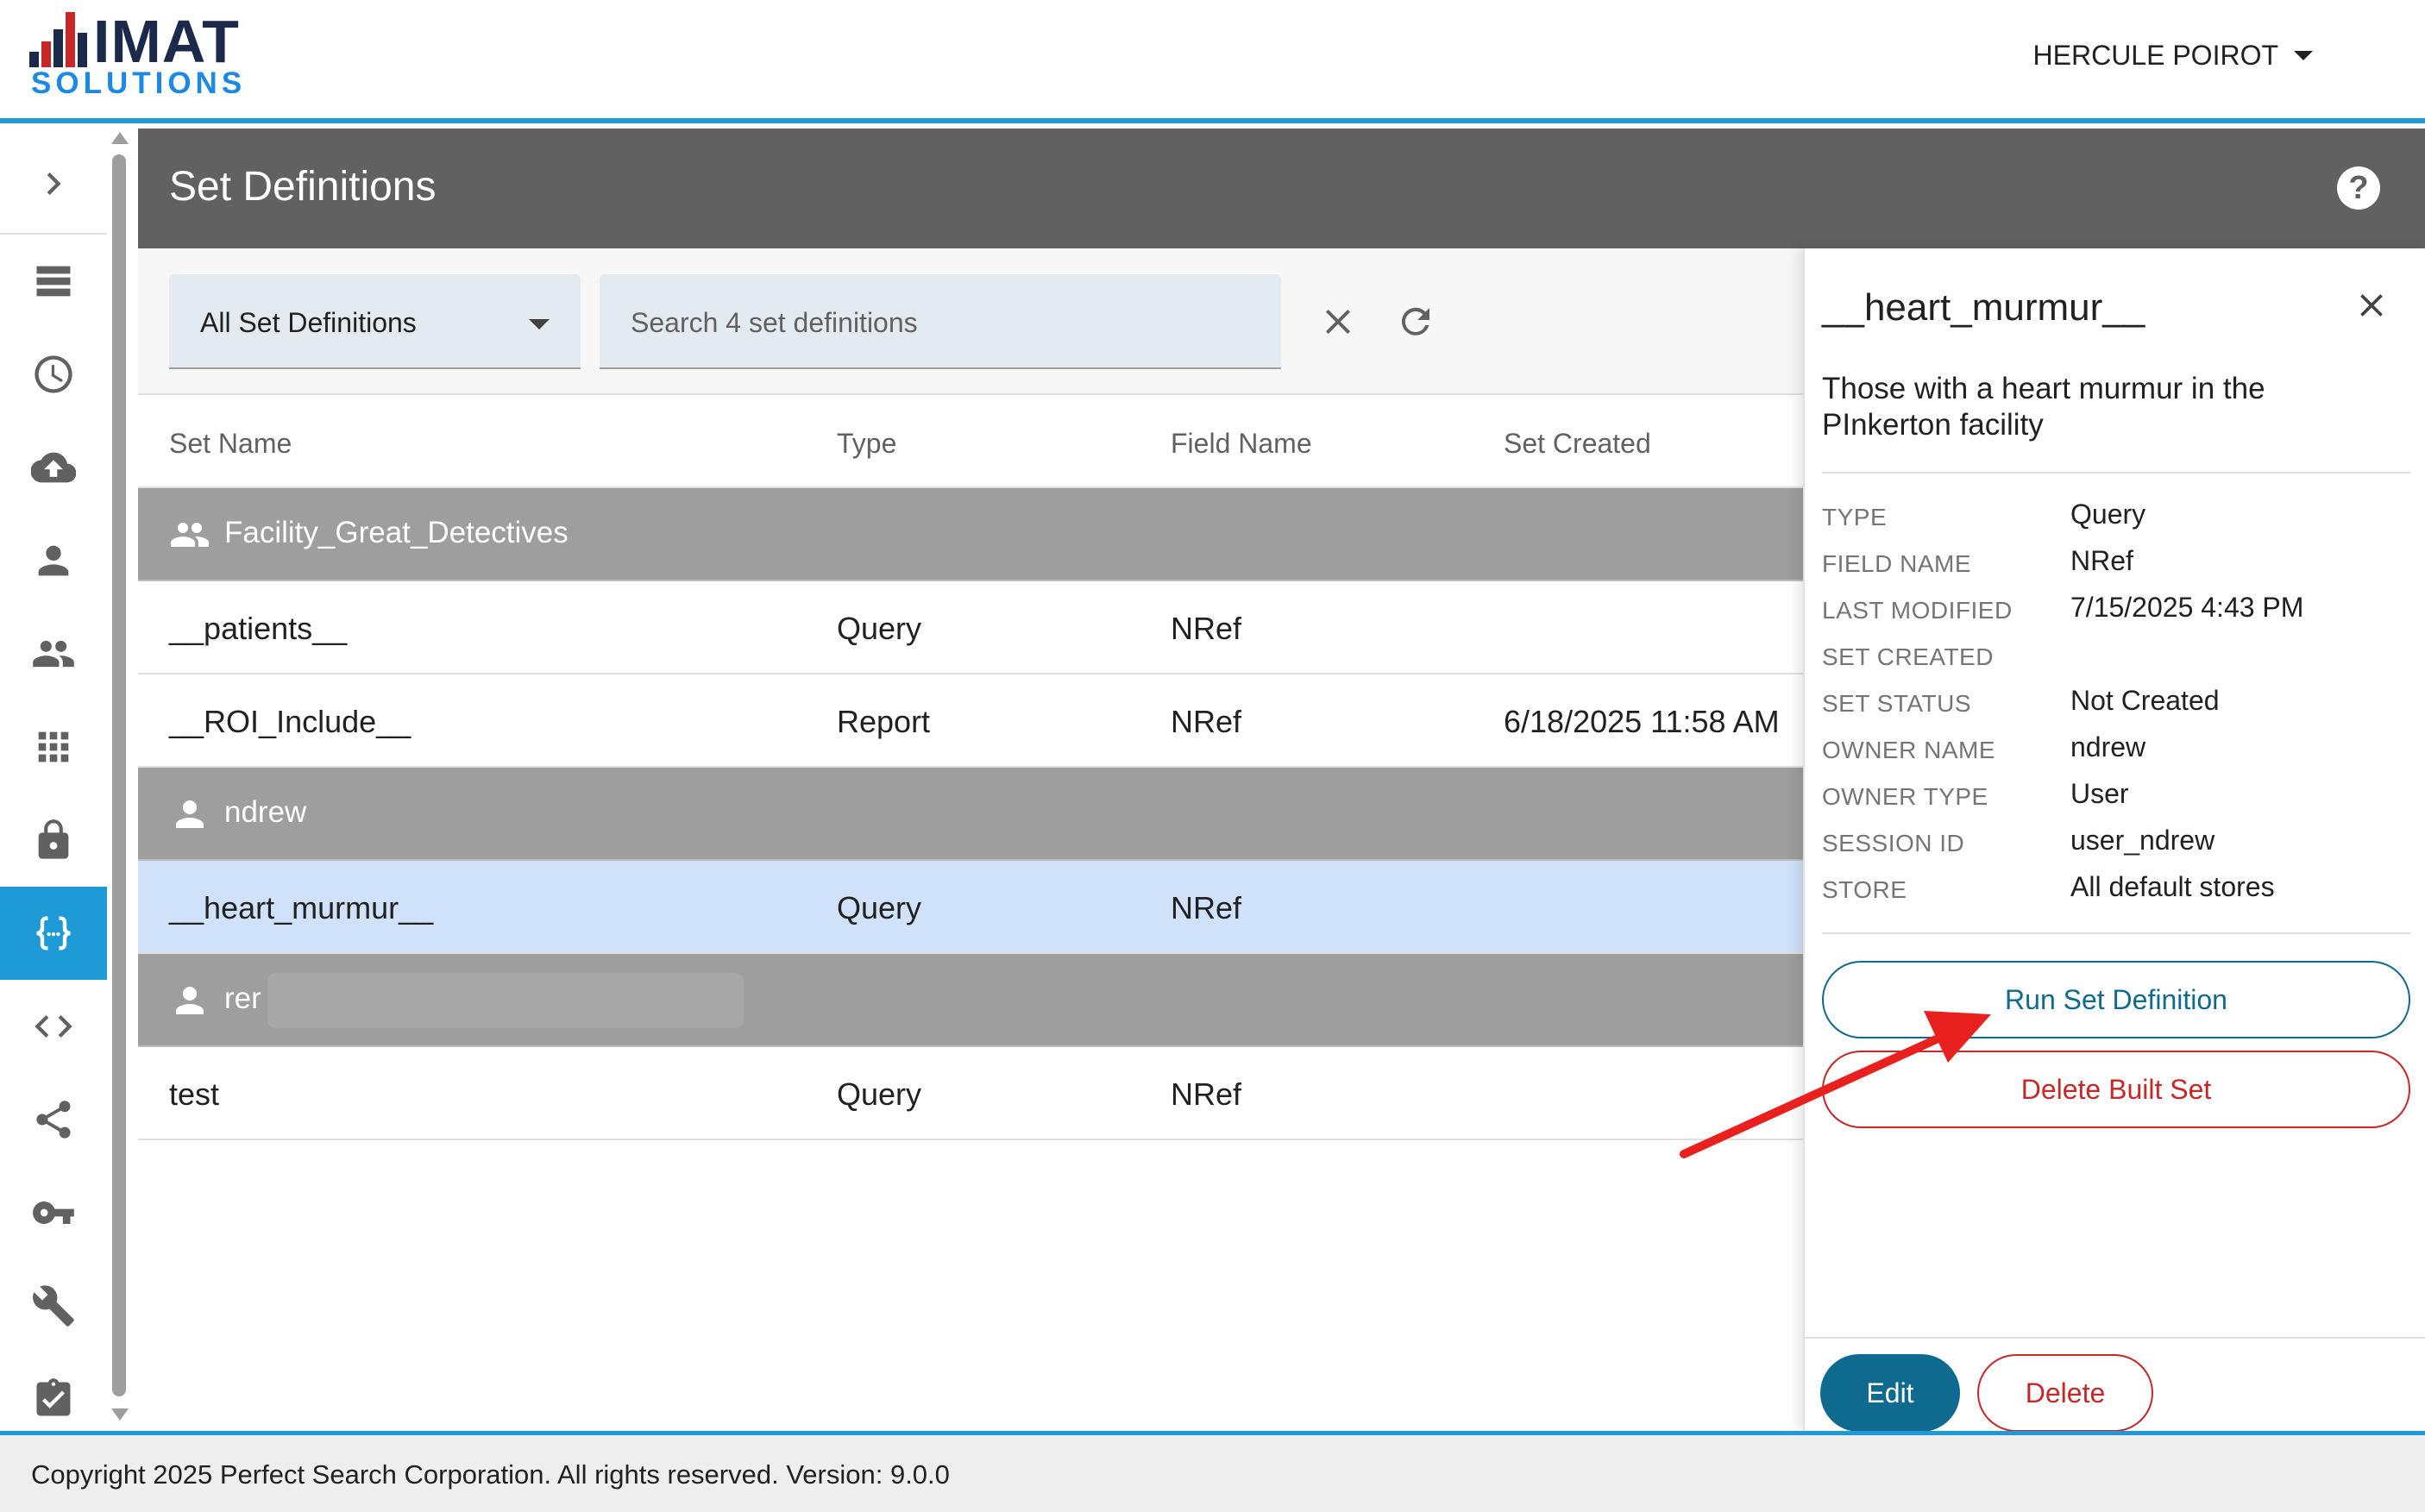 This screenshot has width=2425, height=1512. I want to click on lock-icon, so click(53, 839).